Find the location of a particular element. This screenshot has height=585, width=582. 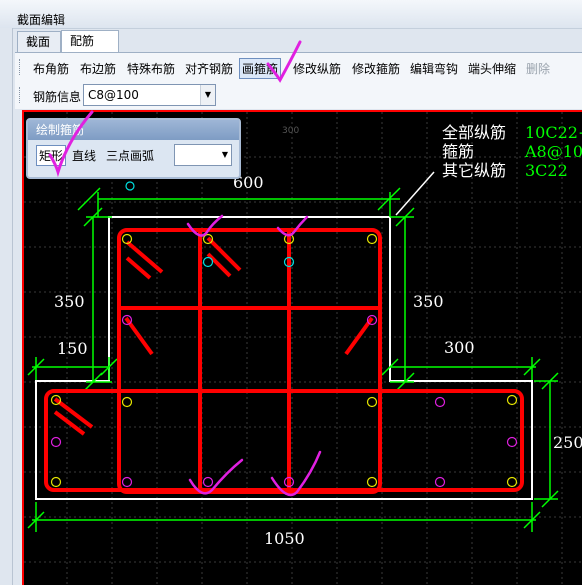

draw-stirrup-button: 画箍筋 is located at coordinates (260, 68).